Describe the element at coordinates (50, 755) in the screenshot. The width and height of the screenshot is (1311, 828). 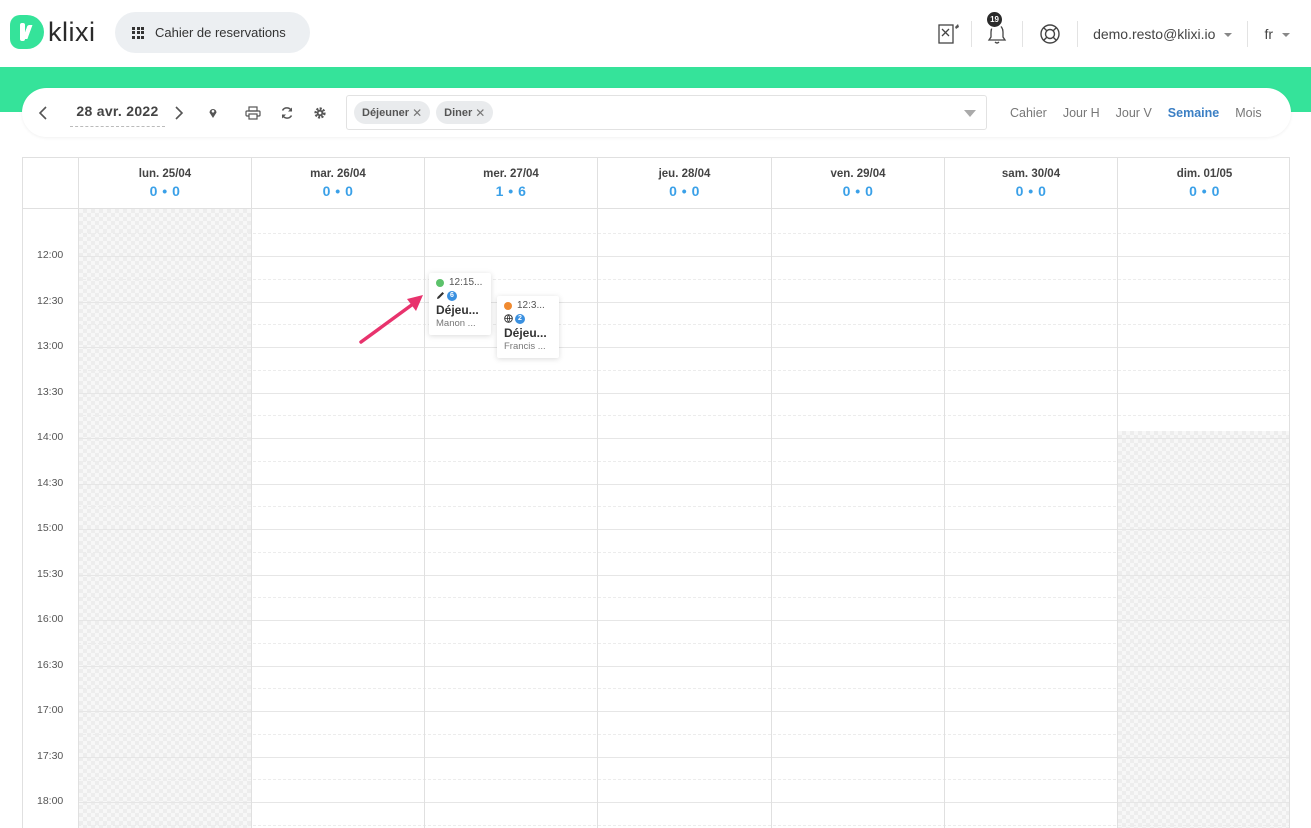
I see `time-label: 17:30` at that location.